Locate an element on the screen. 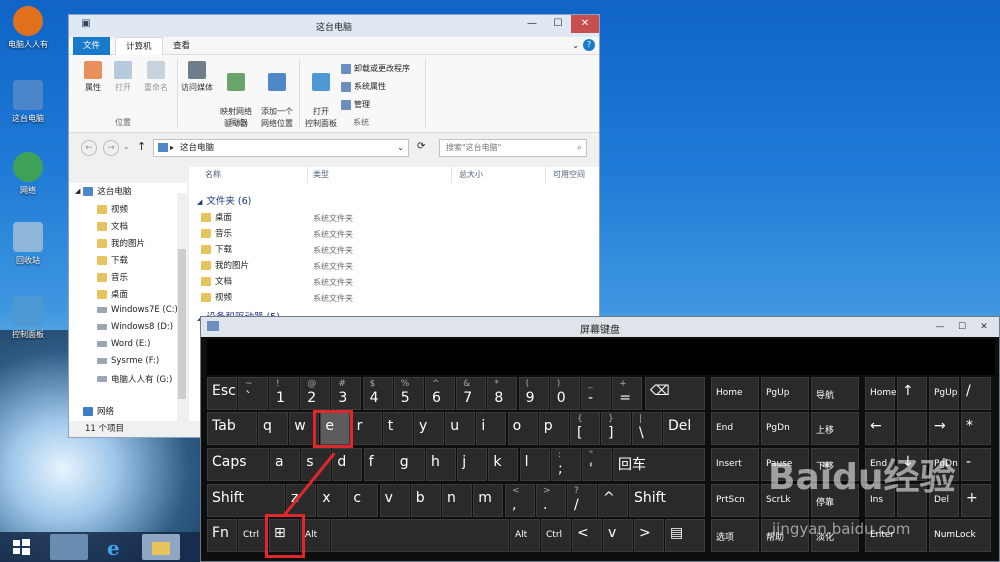 This screenshot has height=562, width=1000. tab-view: 查看 is located at coordinates (181, 46).